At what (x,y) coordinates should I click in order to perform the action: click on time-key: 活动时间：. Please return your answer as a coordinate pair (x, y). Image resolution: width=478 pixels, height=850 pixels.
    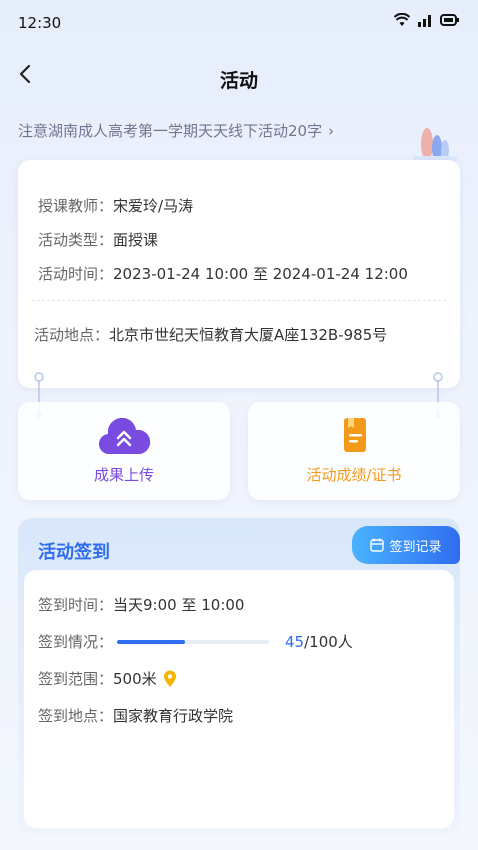
    Looking at the image, I should click on (76, 274).